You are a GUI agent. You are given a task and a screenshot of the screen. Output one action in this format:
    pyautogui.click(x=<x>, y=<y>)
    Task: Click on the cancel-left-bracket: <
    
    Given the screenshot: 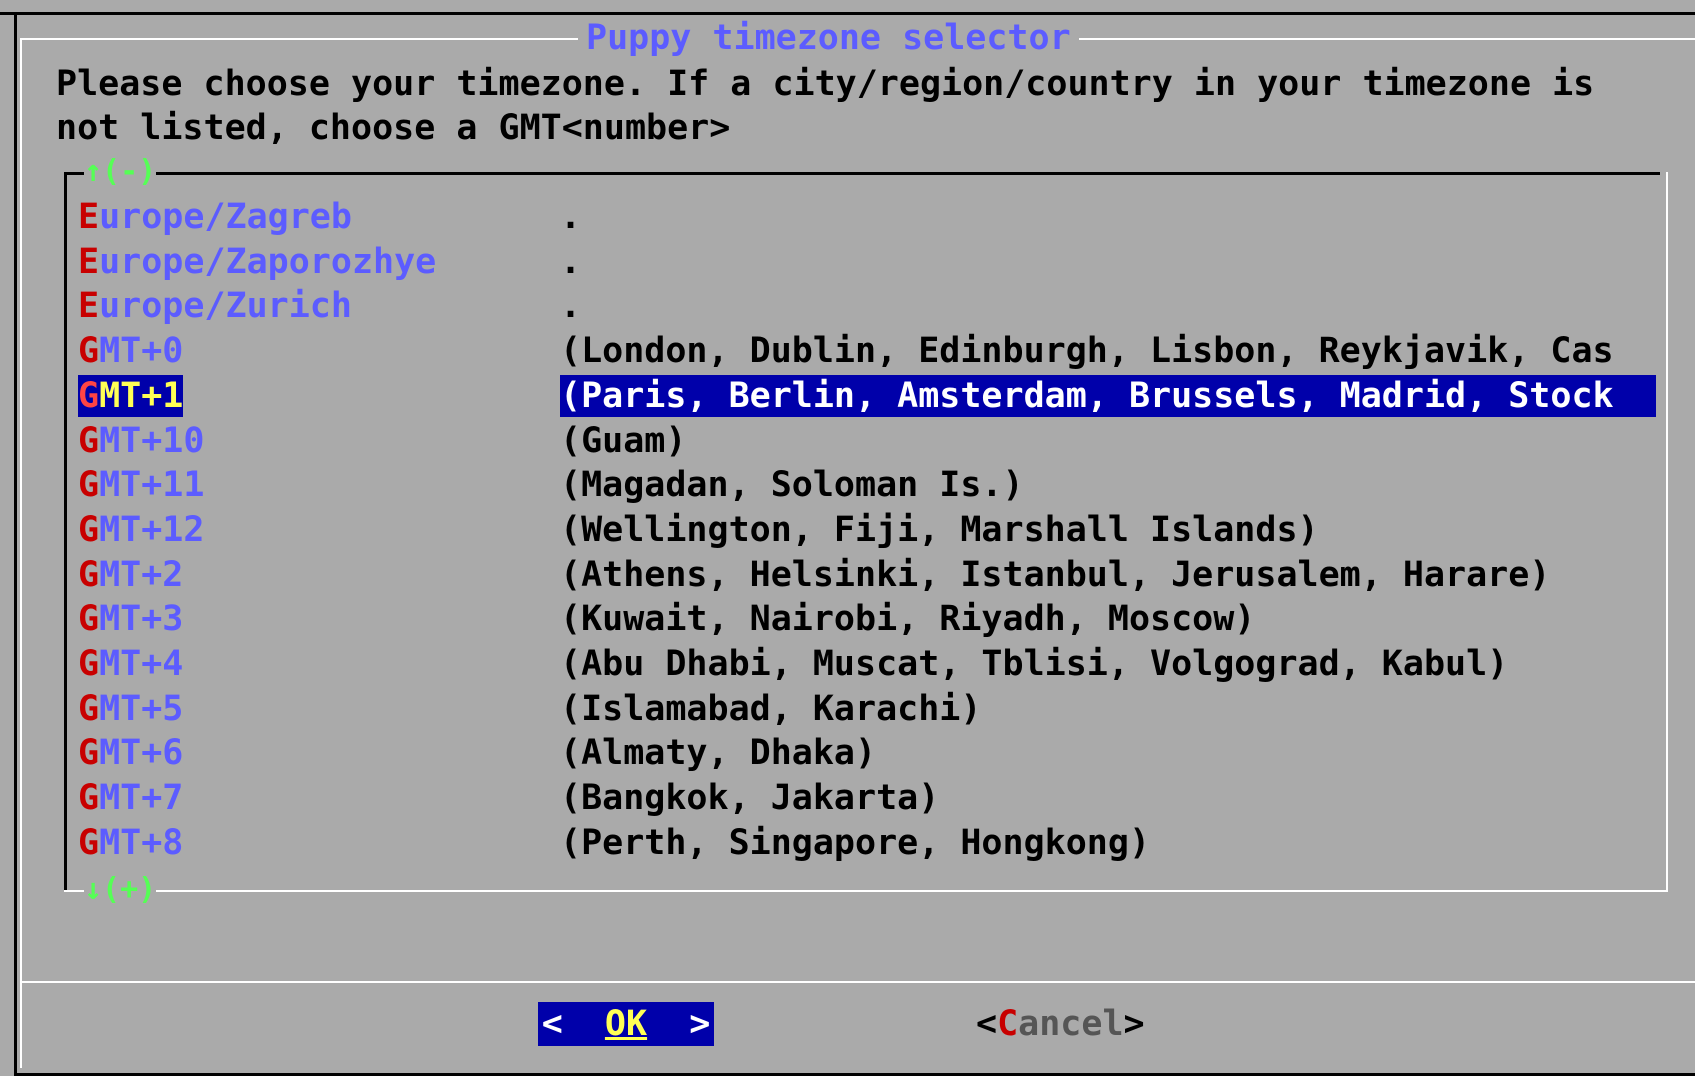 What is the action you would take?
    pyautogui.click(x=987, y=1024)
    